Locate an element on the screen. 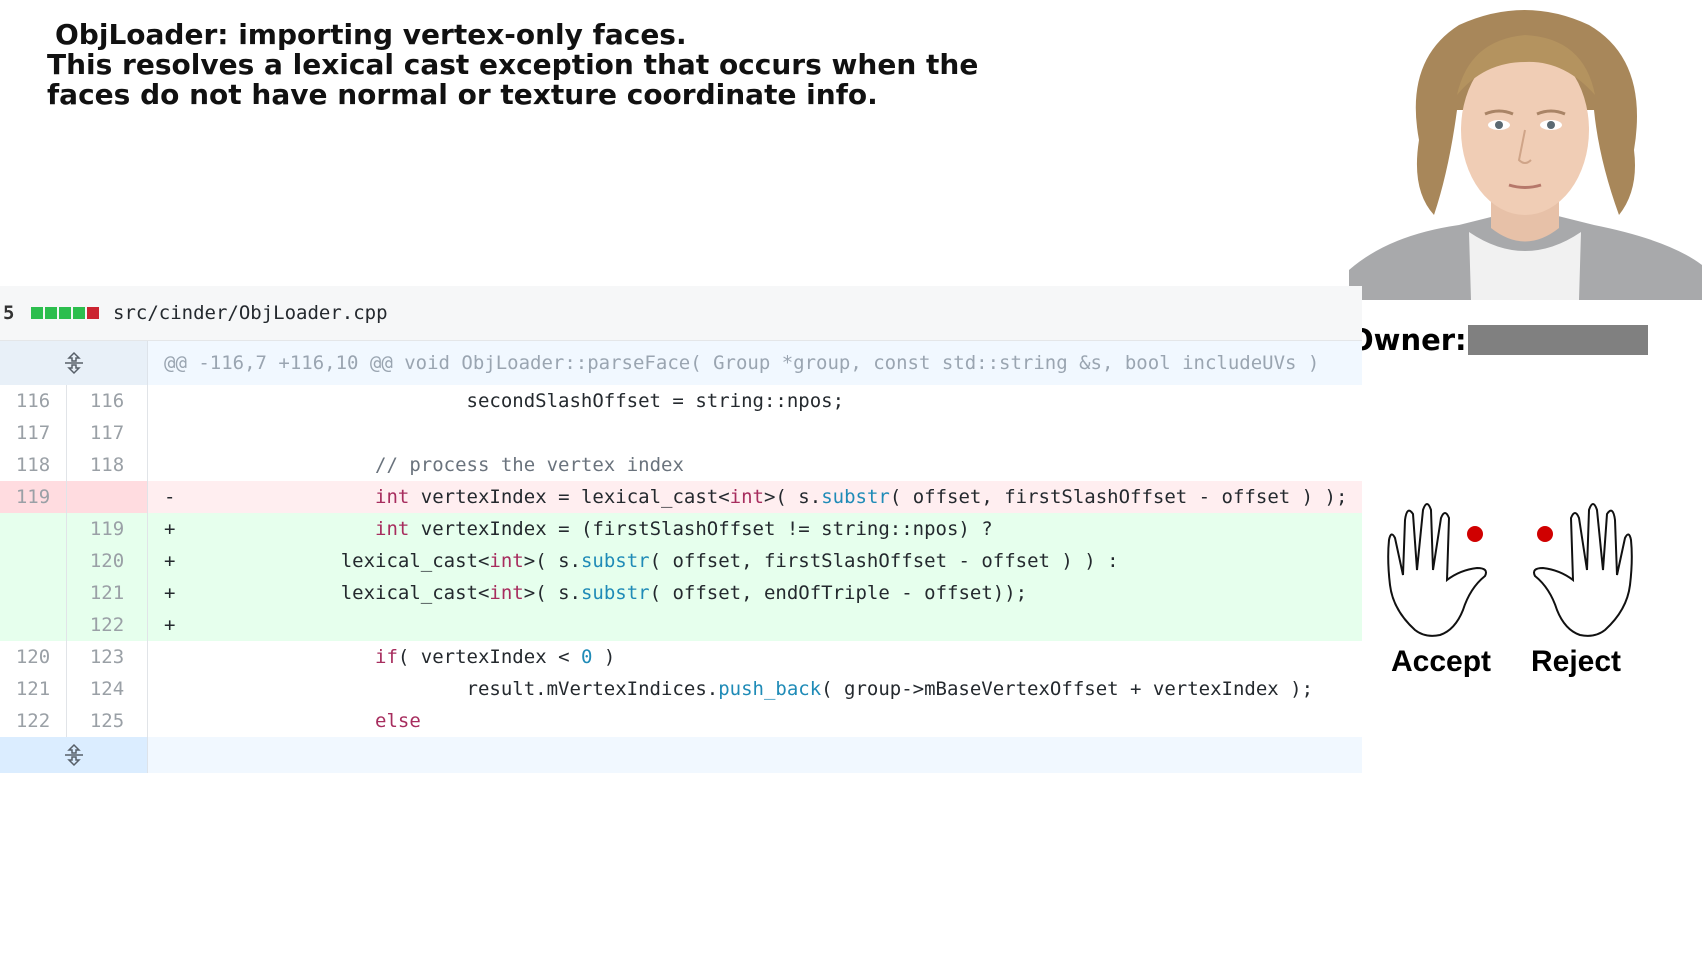  reject-button: Reject is located at coordinates (1576, 662).